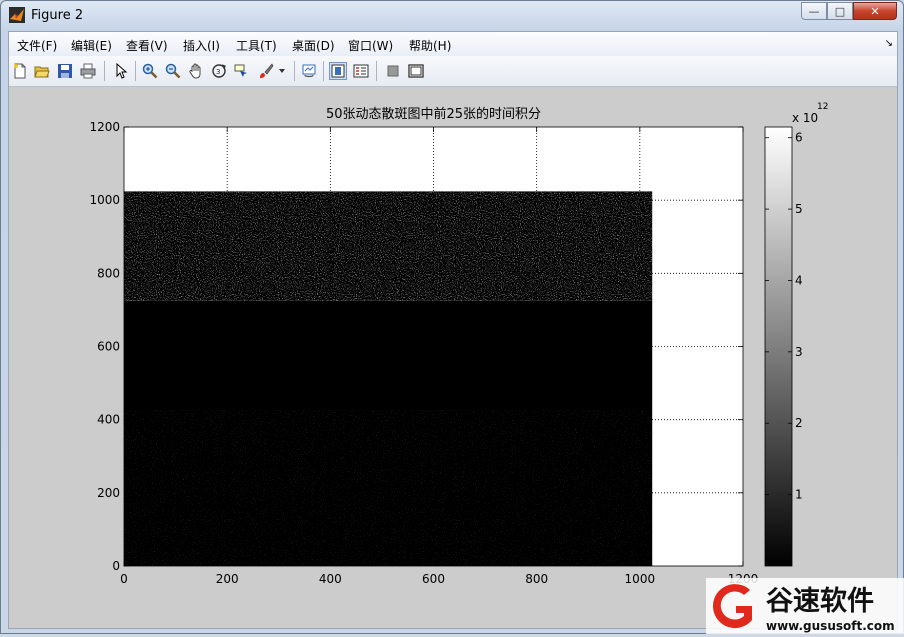  I want to click on menu-view: 查看(V), so click(147, 45).